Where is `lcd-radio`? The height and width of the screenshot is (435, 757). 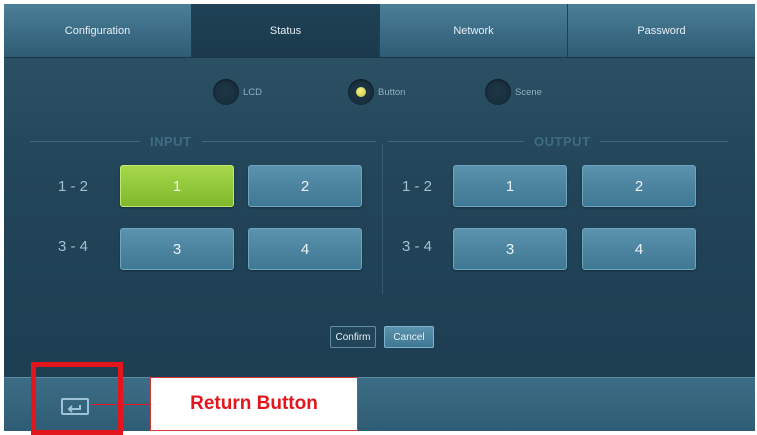
lcd-radio is located at coordinates (226, 92).